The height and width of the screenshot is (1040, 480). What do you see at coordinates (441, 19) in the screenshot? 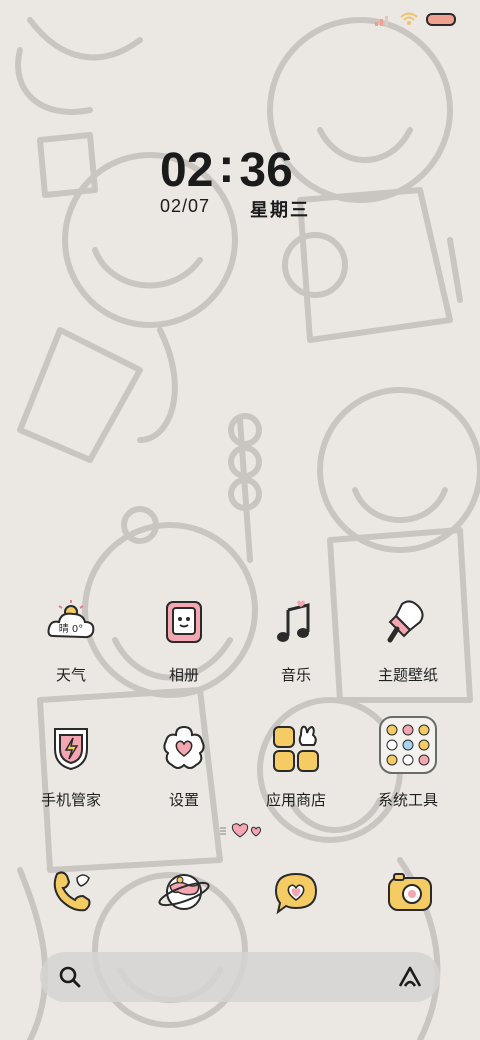
I see `battery-icon` at bounding box center [441, 19].